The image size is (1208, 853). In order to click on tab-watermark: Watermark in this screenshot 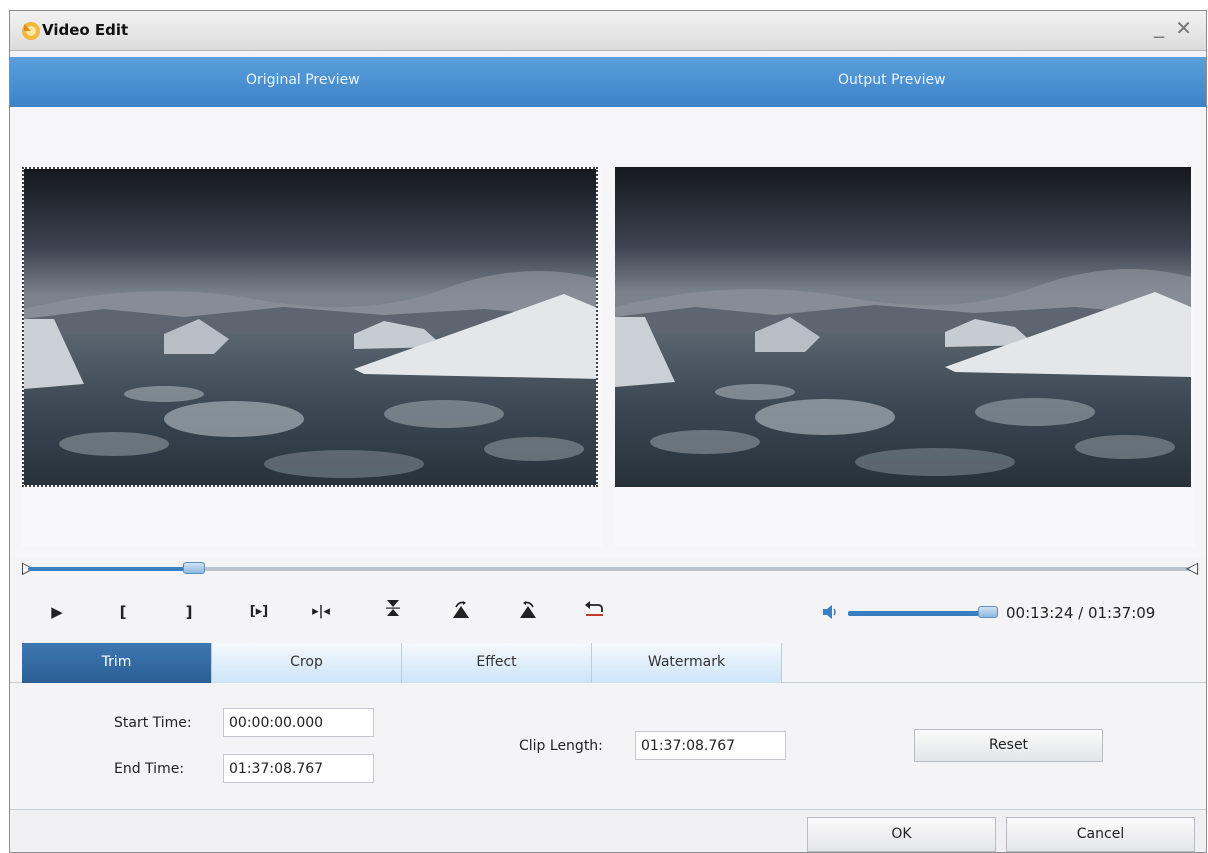, I will do `click(687, 663)`.